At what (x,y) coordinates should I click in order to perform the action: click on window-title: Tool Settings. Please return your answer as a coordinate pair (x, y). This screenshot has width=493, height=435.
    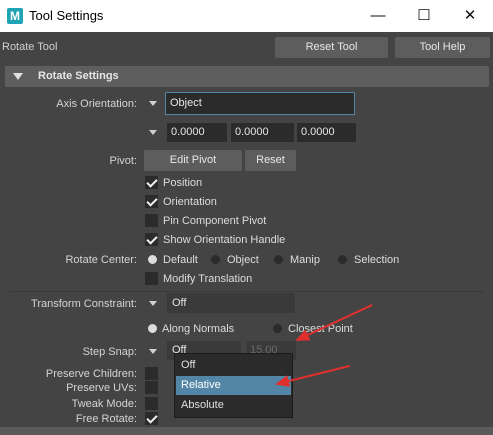
    Looking at the image, I should click on (66, 15).